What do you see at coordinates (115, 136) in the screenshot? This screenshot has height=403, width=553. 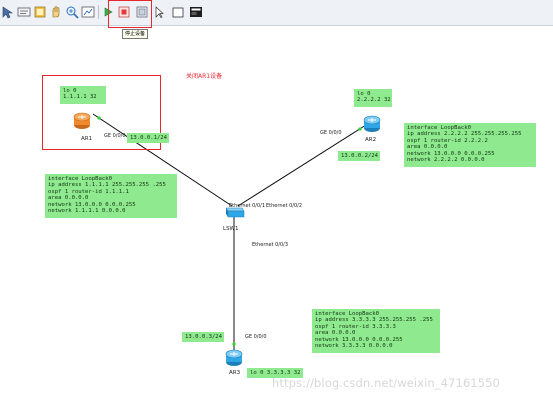 I see `ar1-port-label: GE 0/0/0` at bounding box center [115, 136].